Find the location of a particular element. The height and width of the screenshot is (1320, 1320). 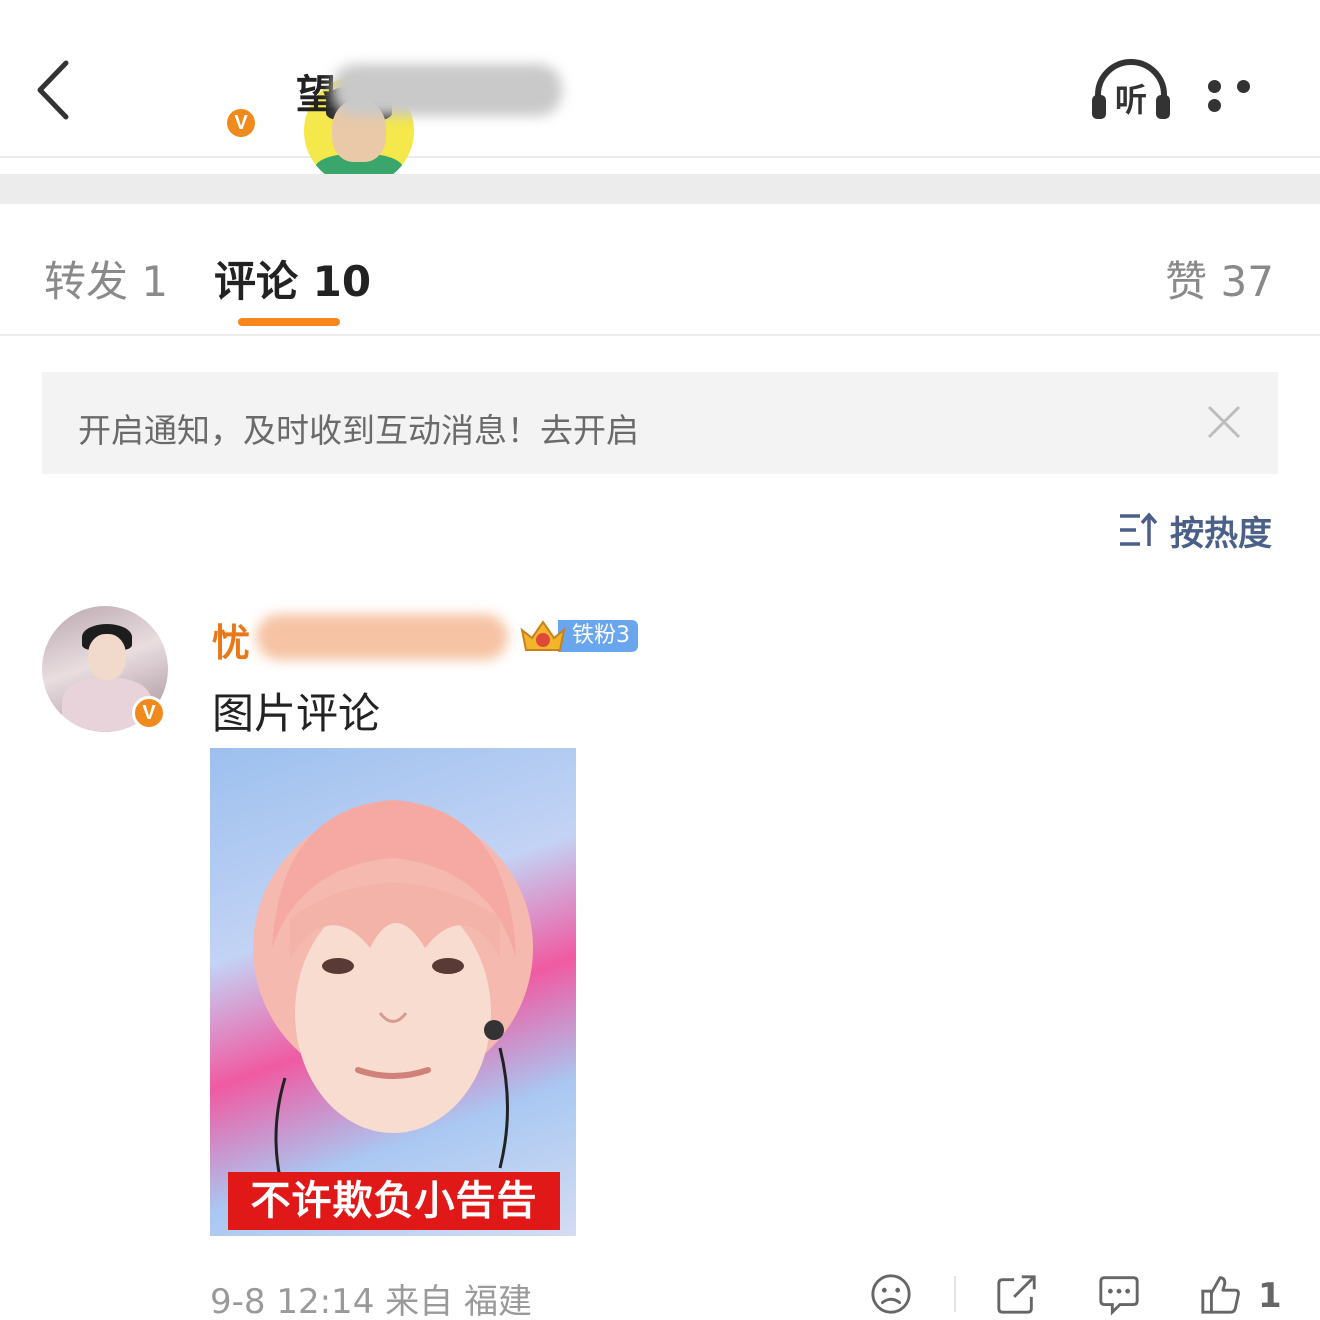

commenter-name-redacted is located at coordinates (382, 637).